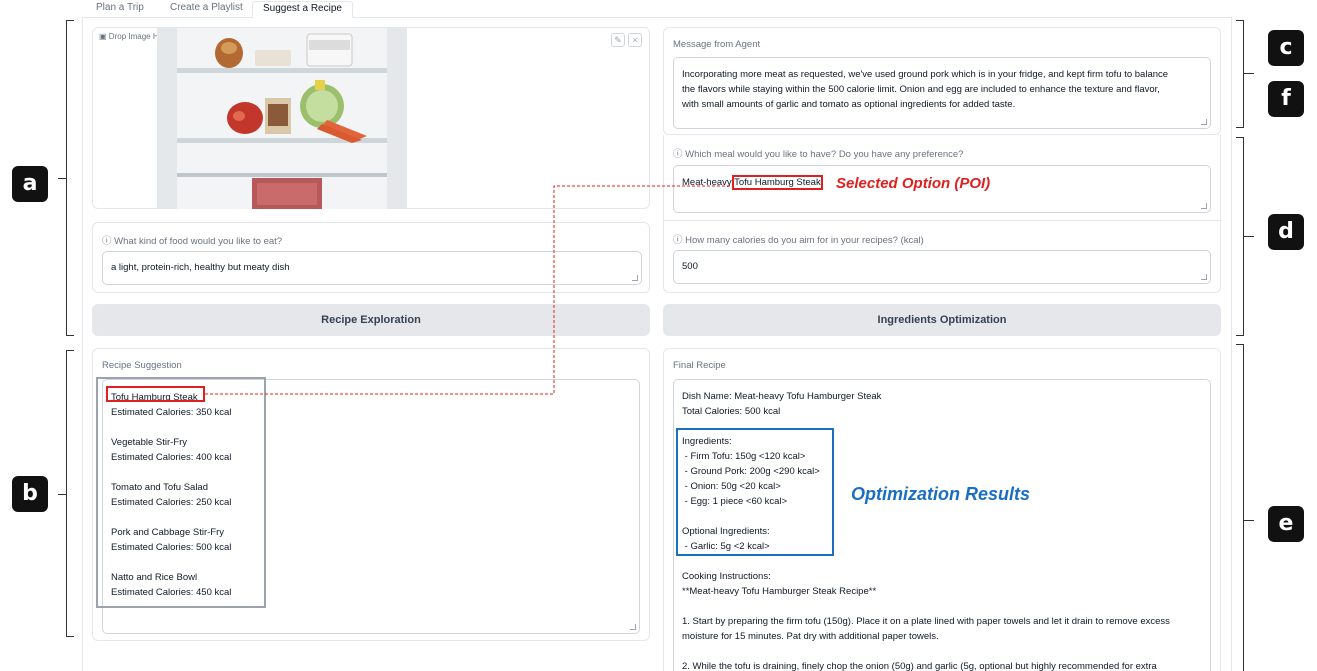  I want to click on selected-option-annotation: Selected Option (POI), so click(913, 183).